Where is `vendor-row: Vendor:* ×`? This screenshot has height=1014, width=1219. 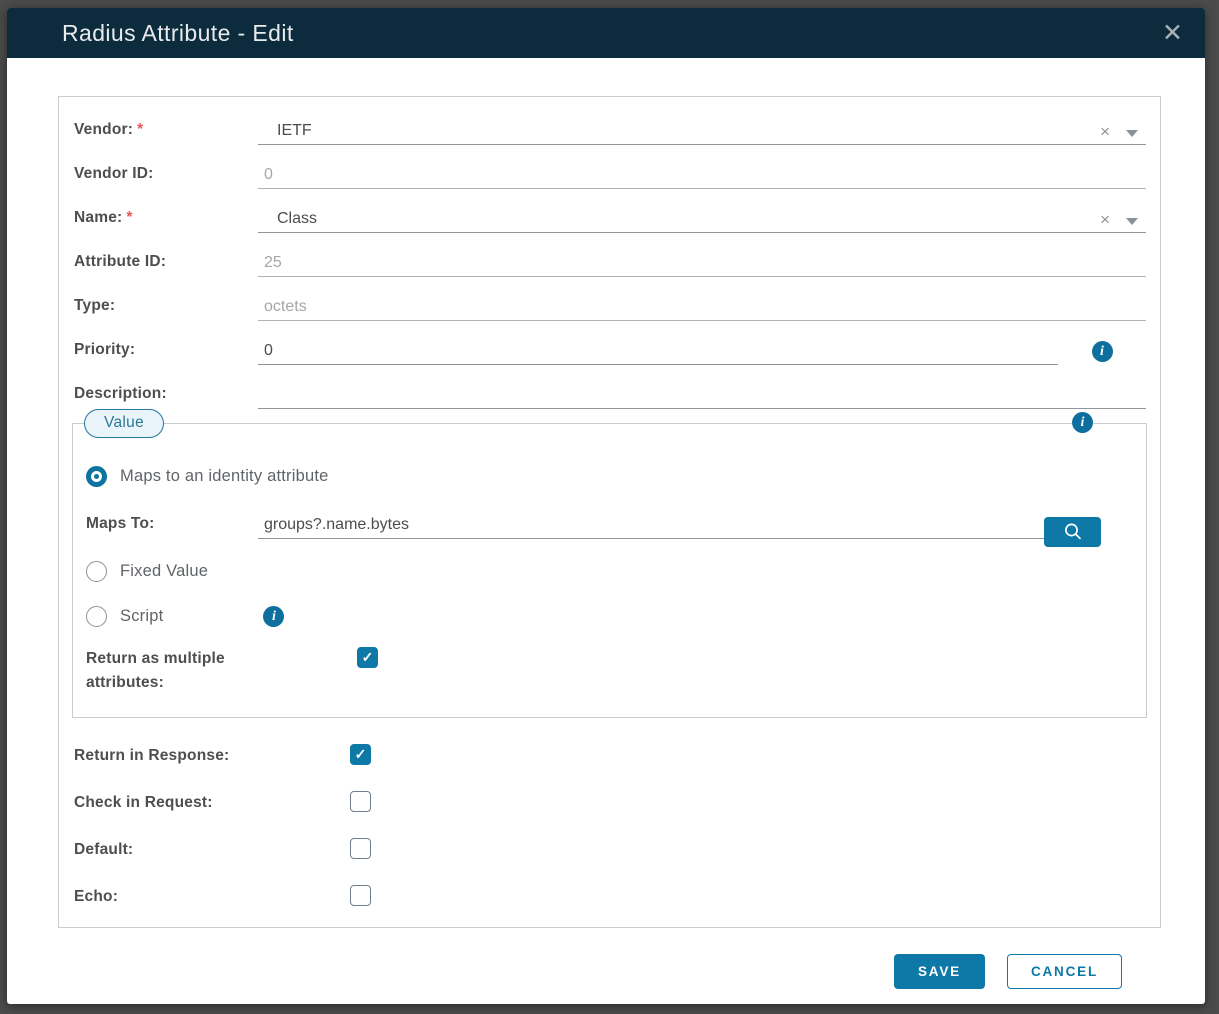
vendor-row: Vendor:* × is located at coordinates (609, 131).